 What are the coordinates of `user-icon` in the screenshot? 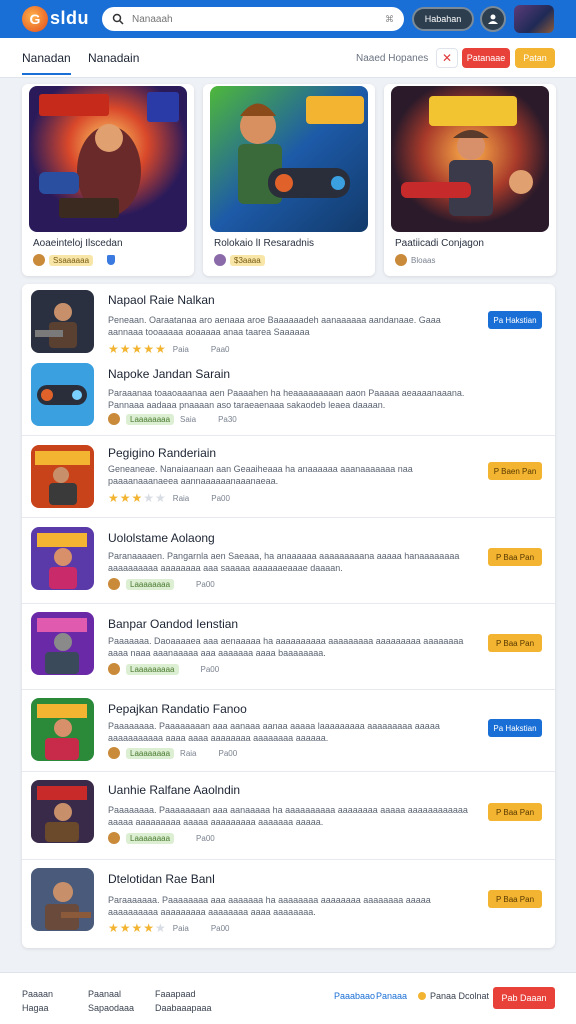 It's located at (493, 19).